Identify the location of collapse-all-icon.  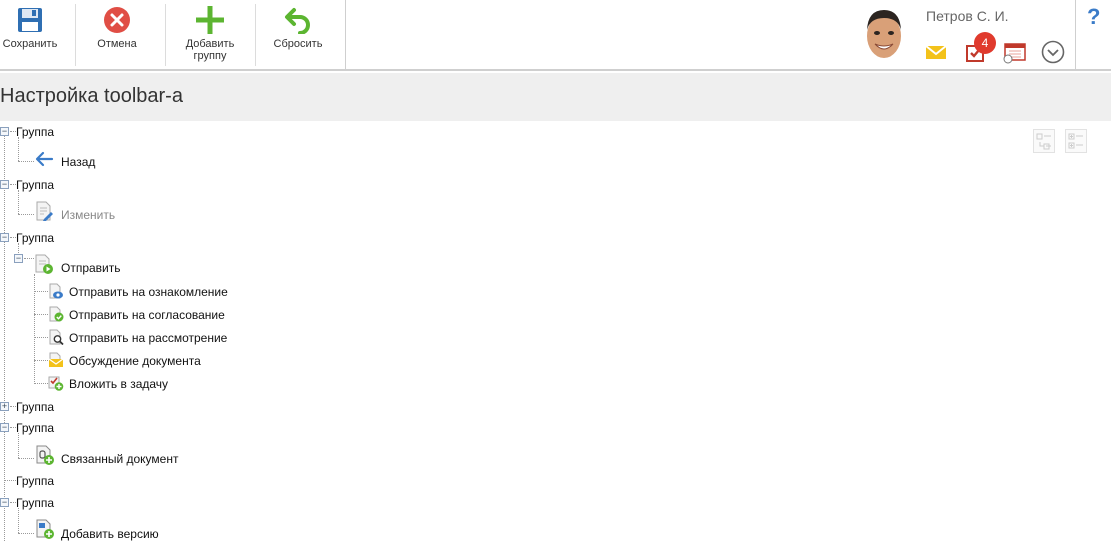
(1043, 141).